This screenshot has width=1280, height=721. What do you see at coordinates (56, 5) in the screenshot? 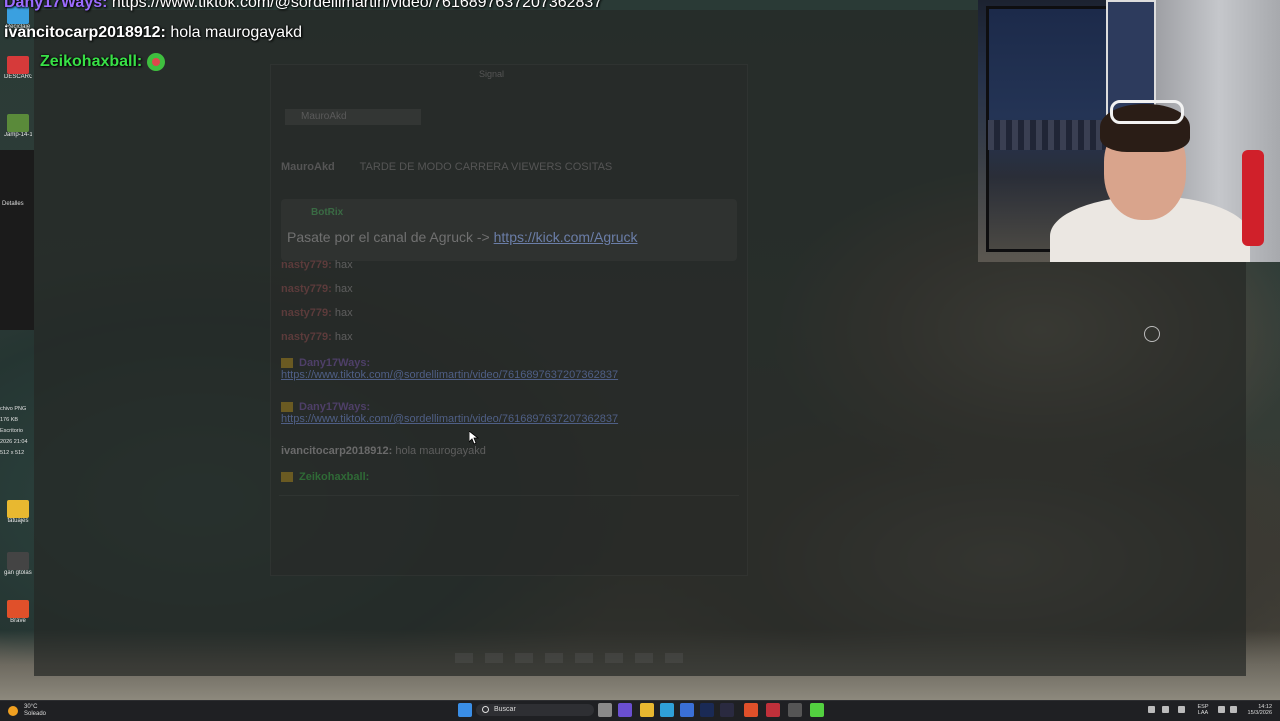
I see `overlay-user: Dany17Ways:` at bounding box center [56, 5].